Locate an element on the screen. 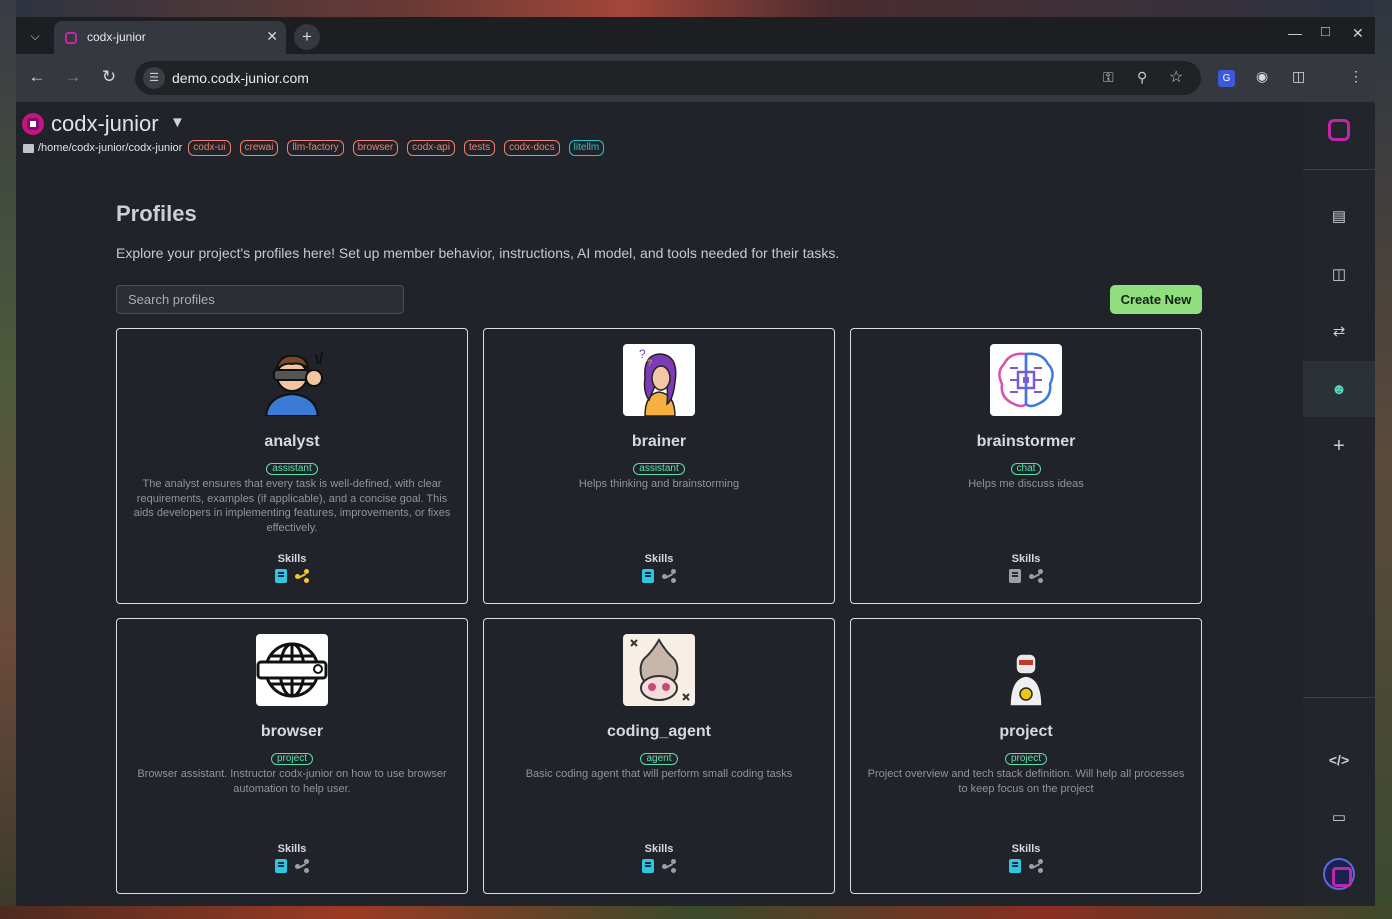 Image resolution: width=1392 pixels, height=919 pixels. subproject-chip: tests is located at coordinates (479, 148).